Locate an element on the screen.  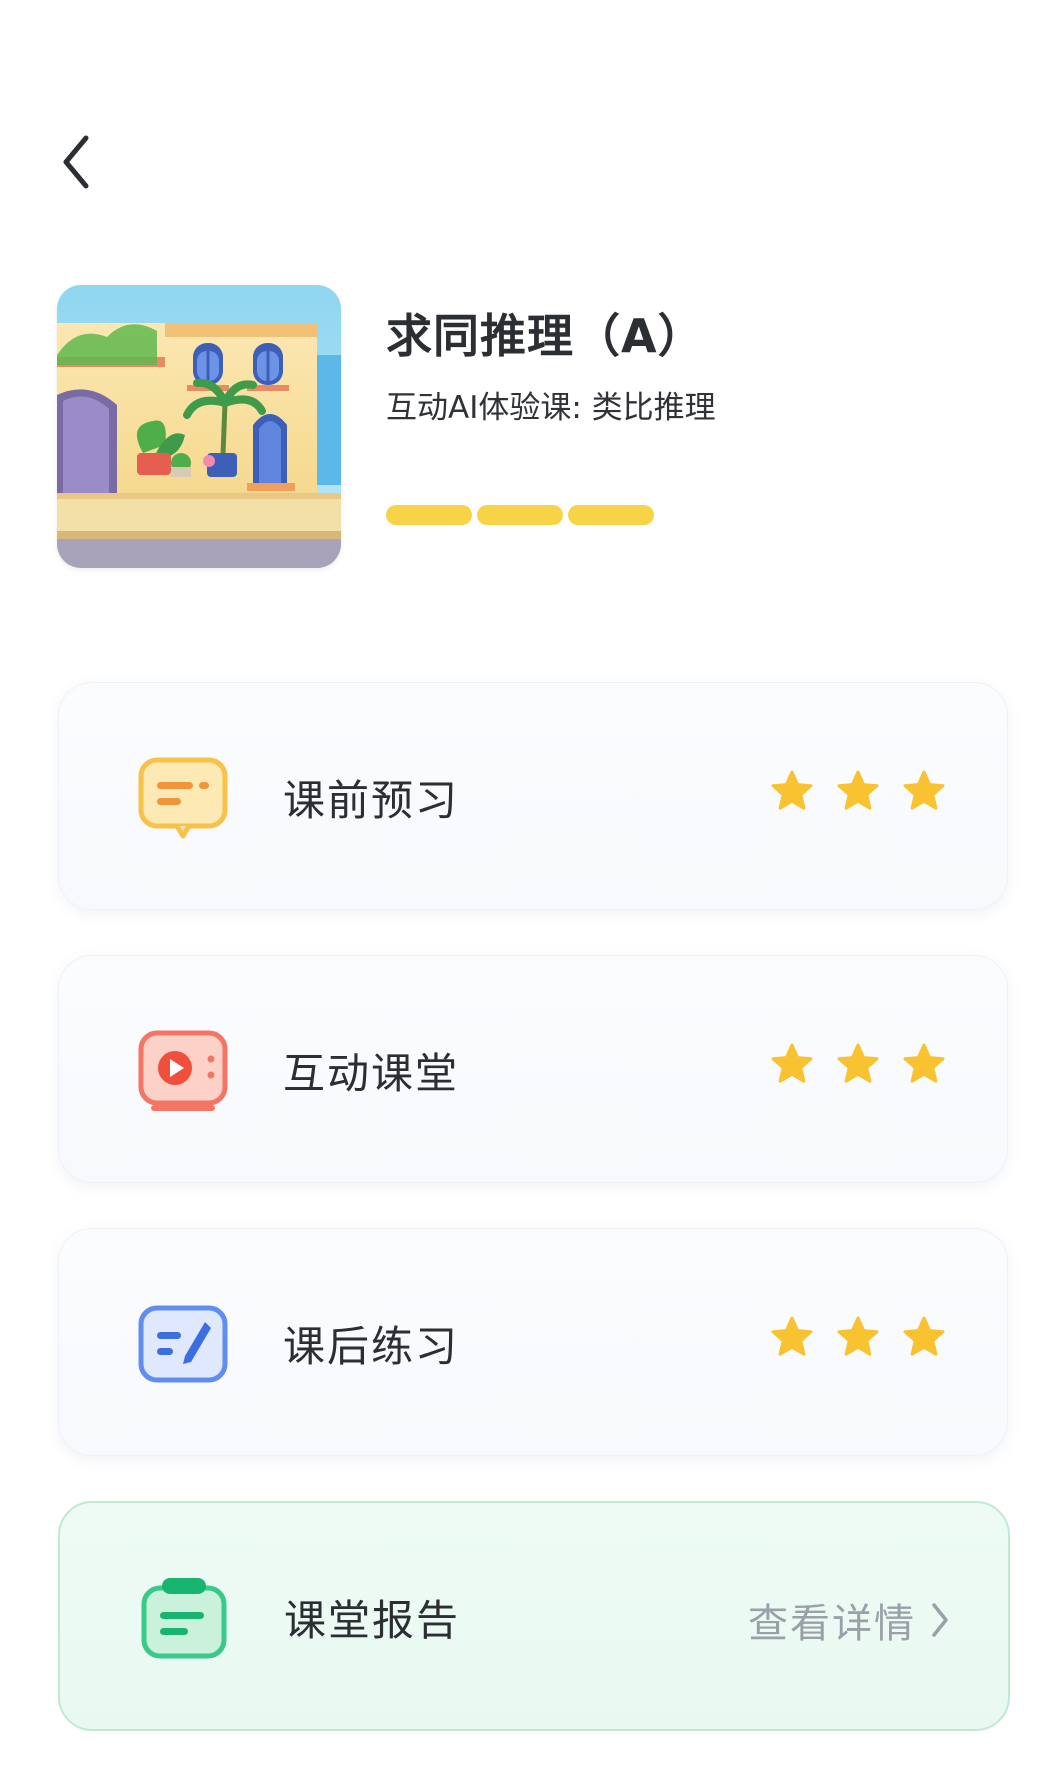
section-card-report: 课堂报告 查看详情 is located at coordinates (534, 1616).